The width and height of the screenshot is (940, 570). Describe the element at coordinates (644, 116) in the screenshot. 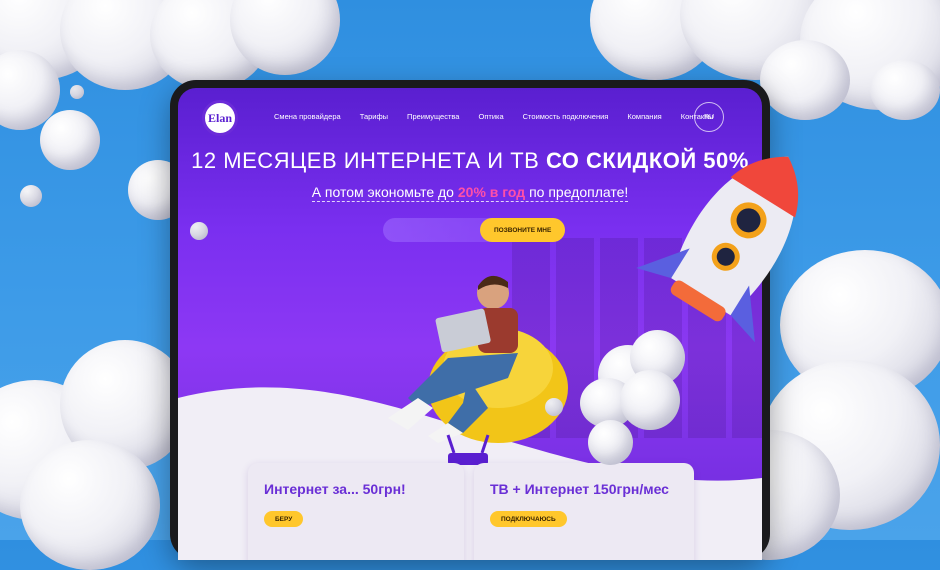

I see `nav-link-company: Компания` at that location.